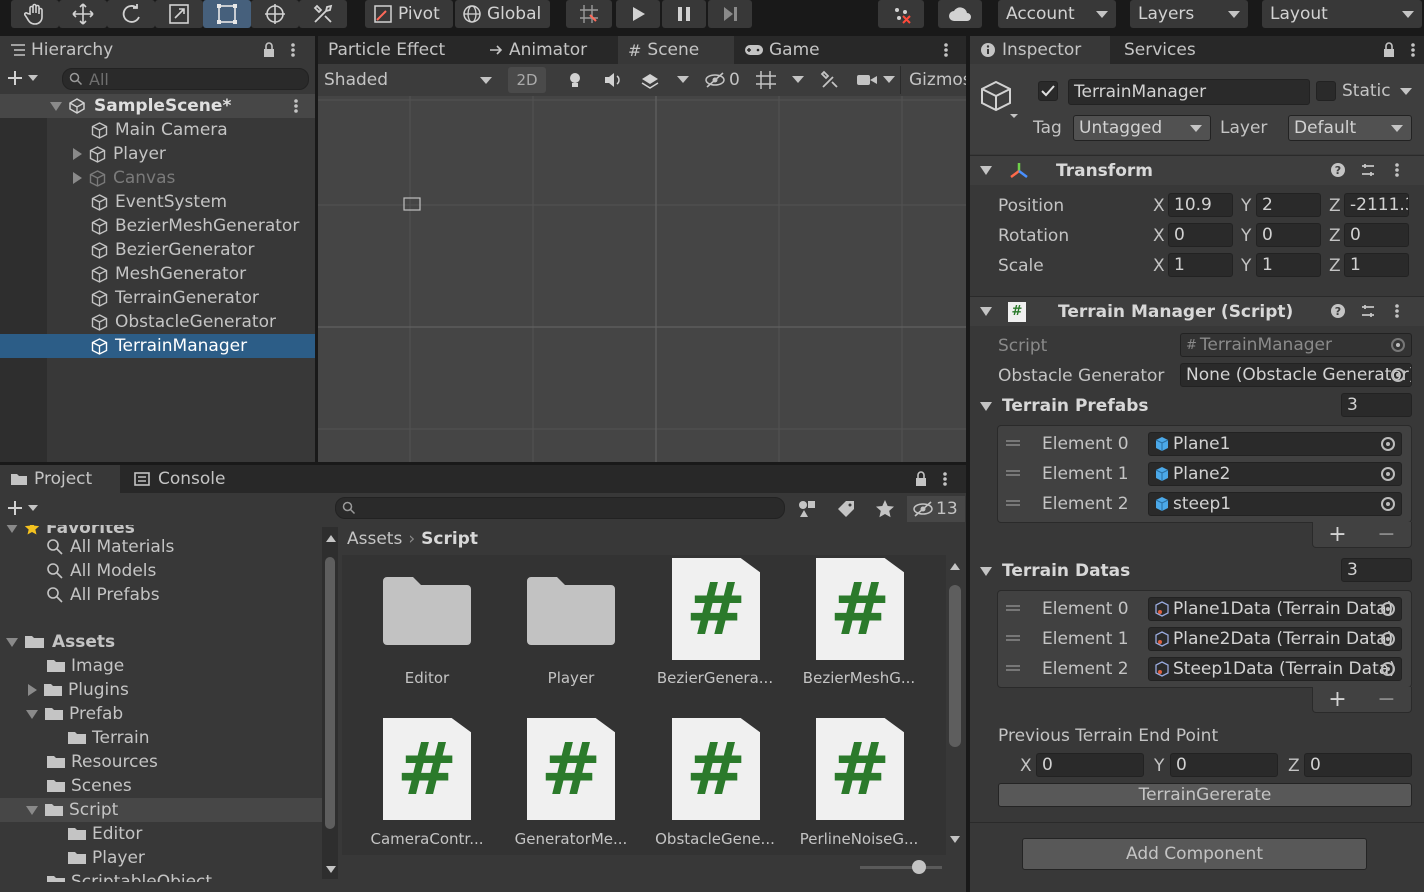 The width and height of the screenshot is (1424, 892). What do you see at coordinates (185, 79) in the screenshot?
I see `hierarchy-search-input: All` at bounding box center [185, 79].